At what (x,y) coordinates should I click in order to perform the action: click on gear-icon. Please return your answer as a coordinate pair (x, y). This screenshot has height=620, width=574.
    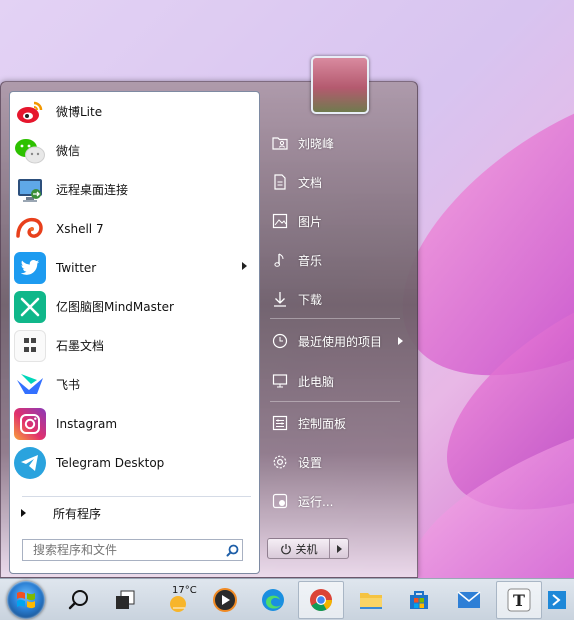
    Looking at the image, I should click on (280, 462).